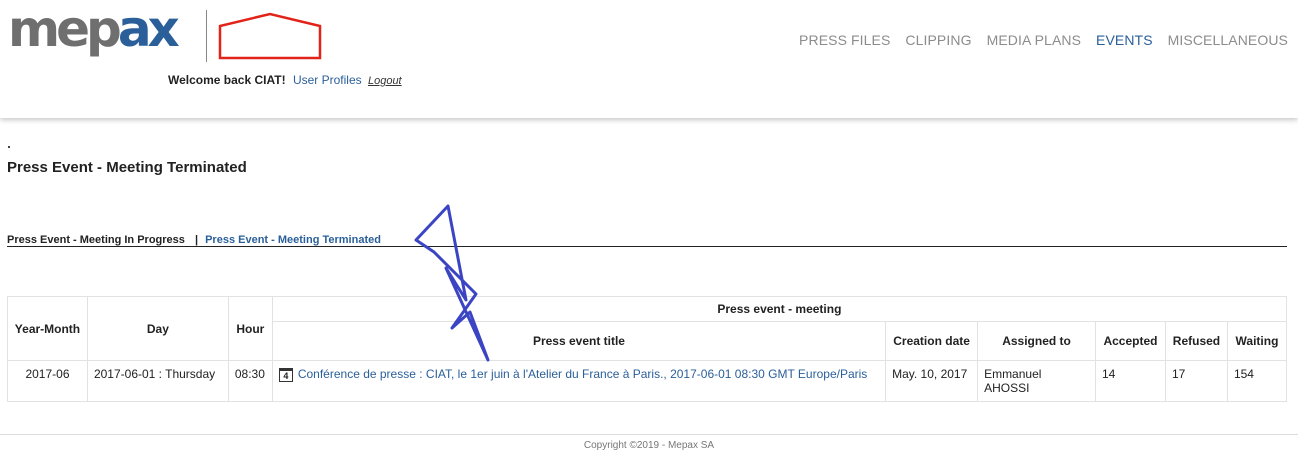 This screenshot has height=454, width=1298. I want to click on cell-hour: 08:30, so click(250, 381).